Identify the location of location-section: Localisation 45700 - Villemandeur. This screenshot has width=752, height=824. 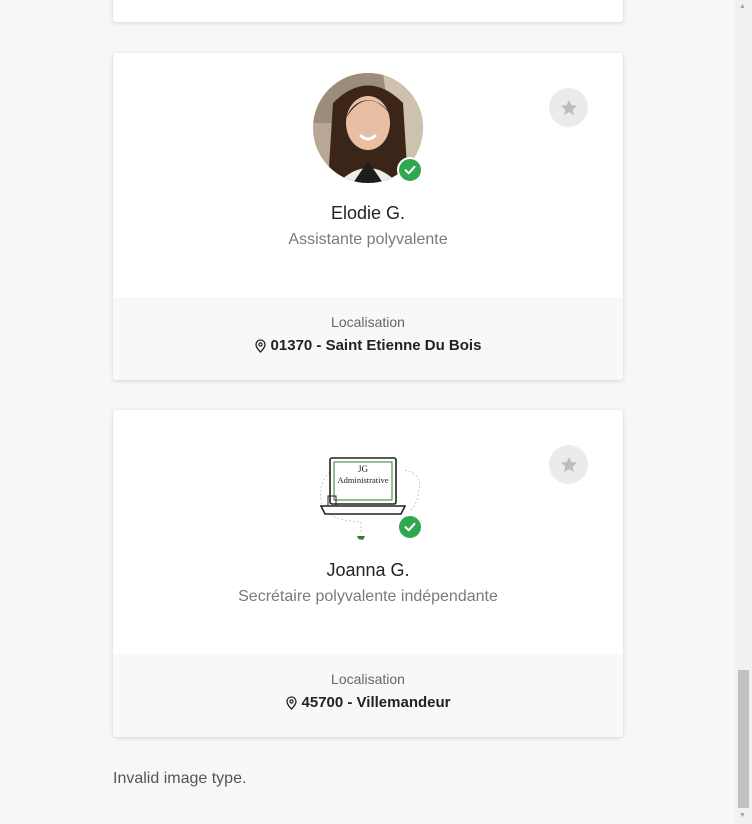
(368, 695).